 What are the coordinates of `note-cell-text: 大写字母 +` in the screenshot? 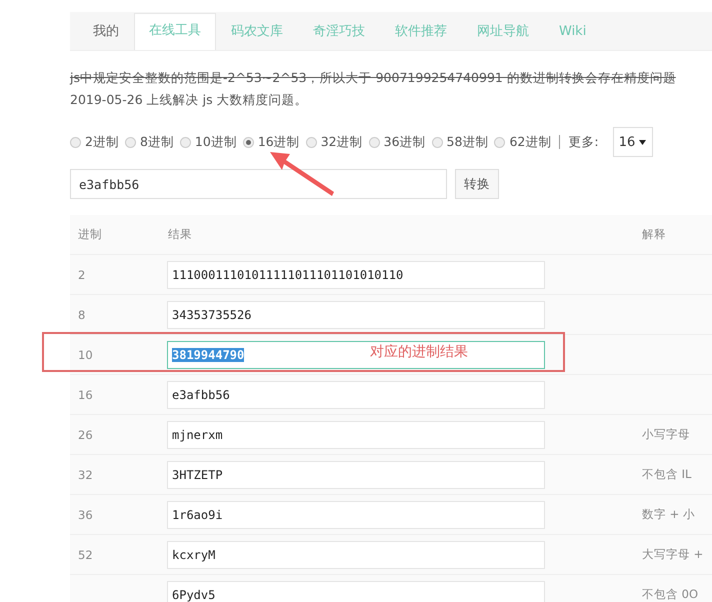 It's located at (672, 554).